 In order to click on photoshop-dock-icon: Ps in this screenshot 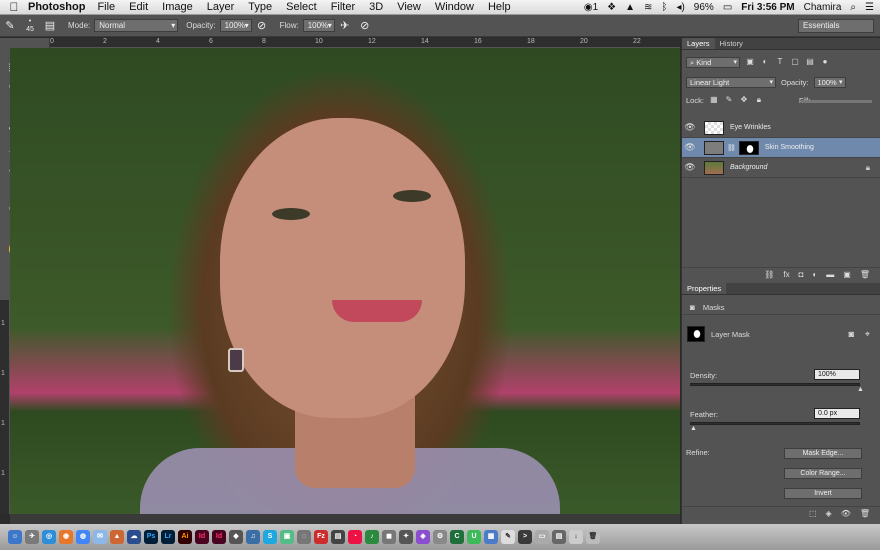, I will do `click(151, 537)`.